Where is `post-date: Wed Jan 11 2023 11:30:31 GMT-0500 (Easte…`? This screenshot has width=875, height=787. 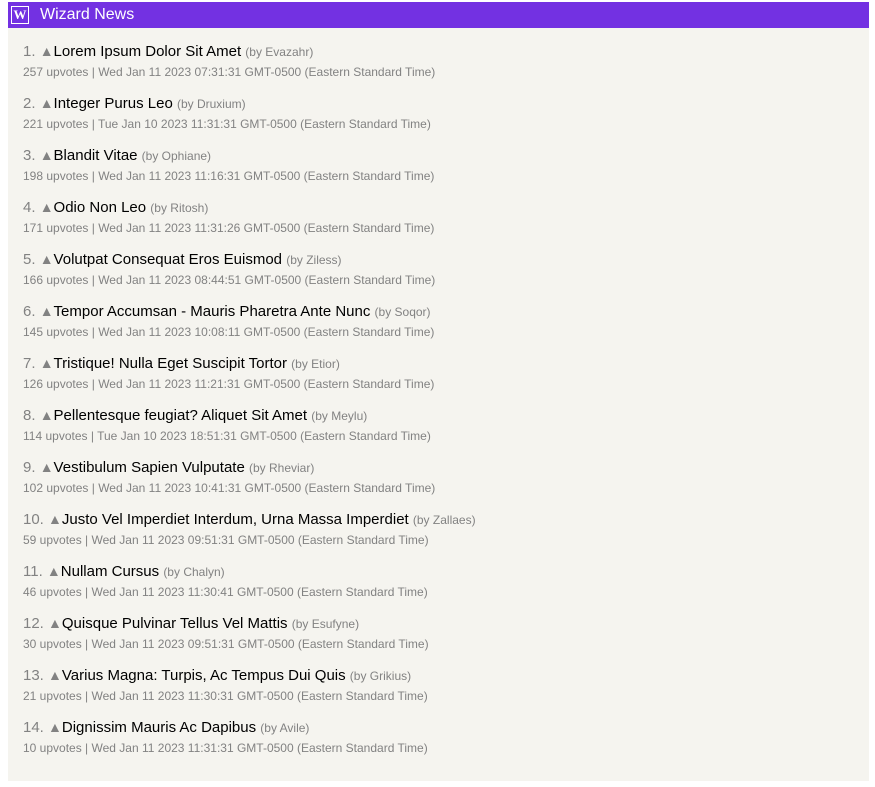
post-date: Wed Jan 11 2023 11:30:31 GMT-0500 (Easte… is located at coordinates (259, 696).